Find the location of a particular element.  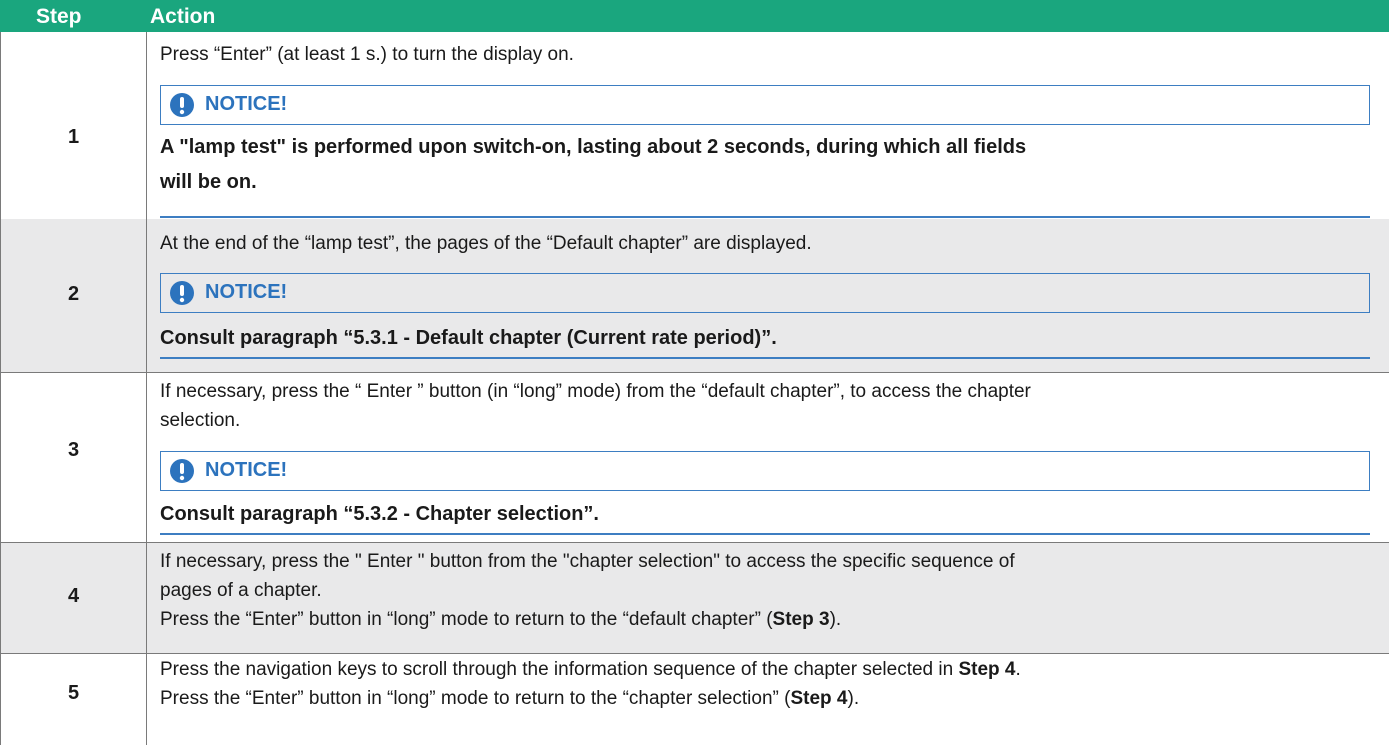

header-step: Step is located at coordinates (59, 16).